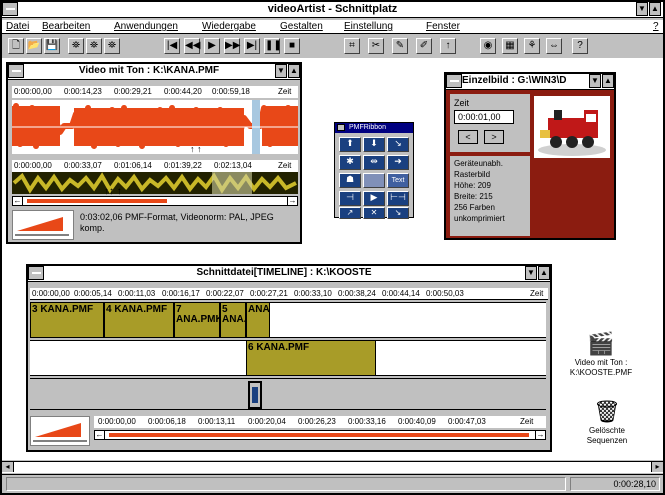  I want to click on timeline-clip: ANA.PM, so click(258, 320).